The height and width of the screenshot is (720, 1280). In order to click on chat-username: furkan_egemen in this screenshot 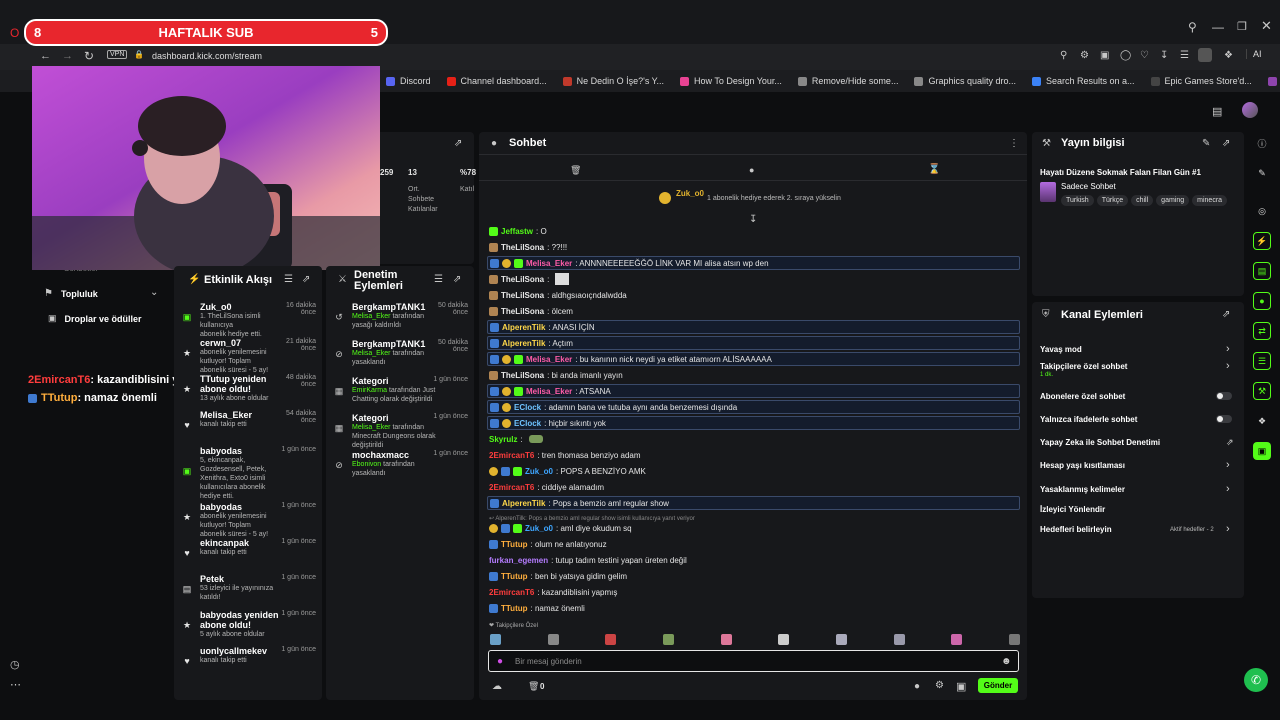, I will do `click(518, 560)`.